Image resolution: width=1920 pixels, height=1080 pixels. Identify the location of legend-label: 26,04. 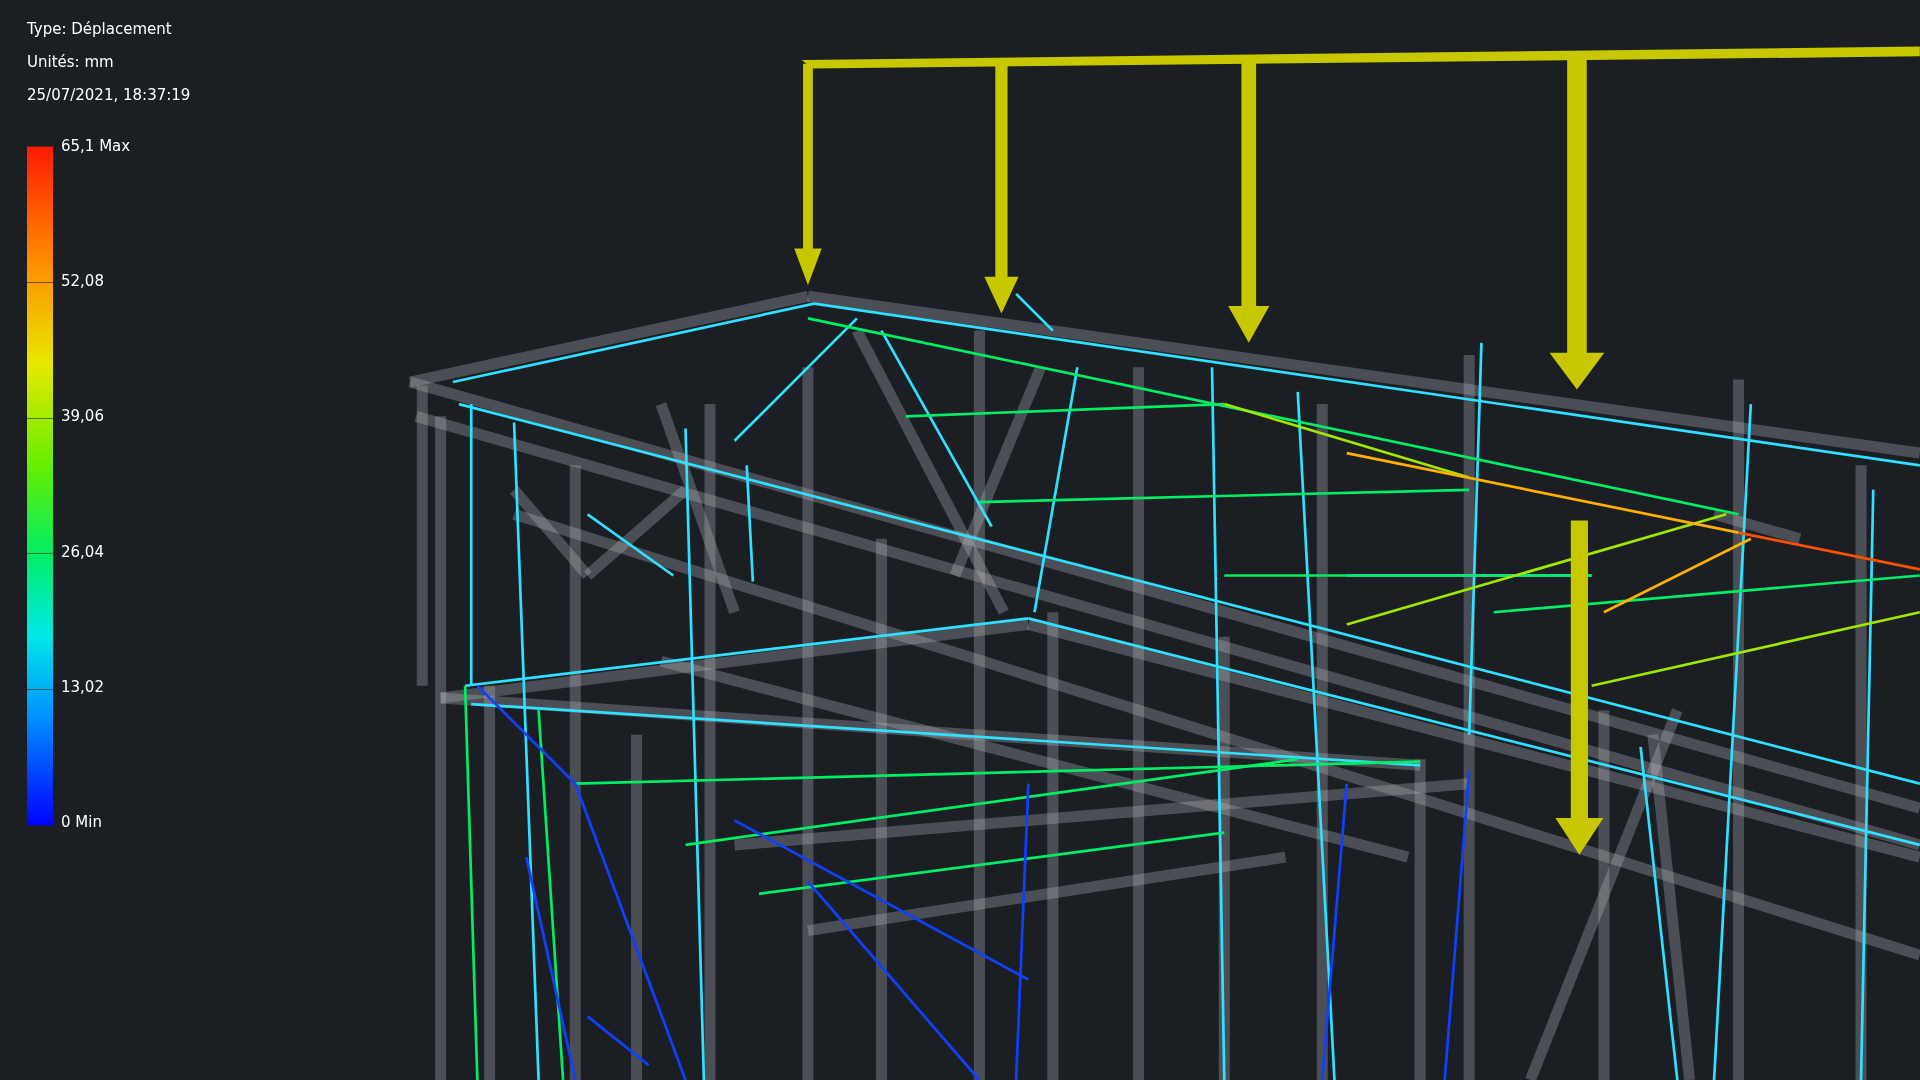
(83, 551).